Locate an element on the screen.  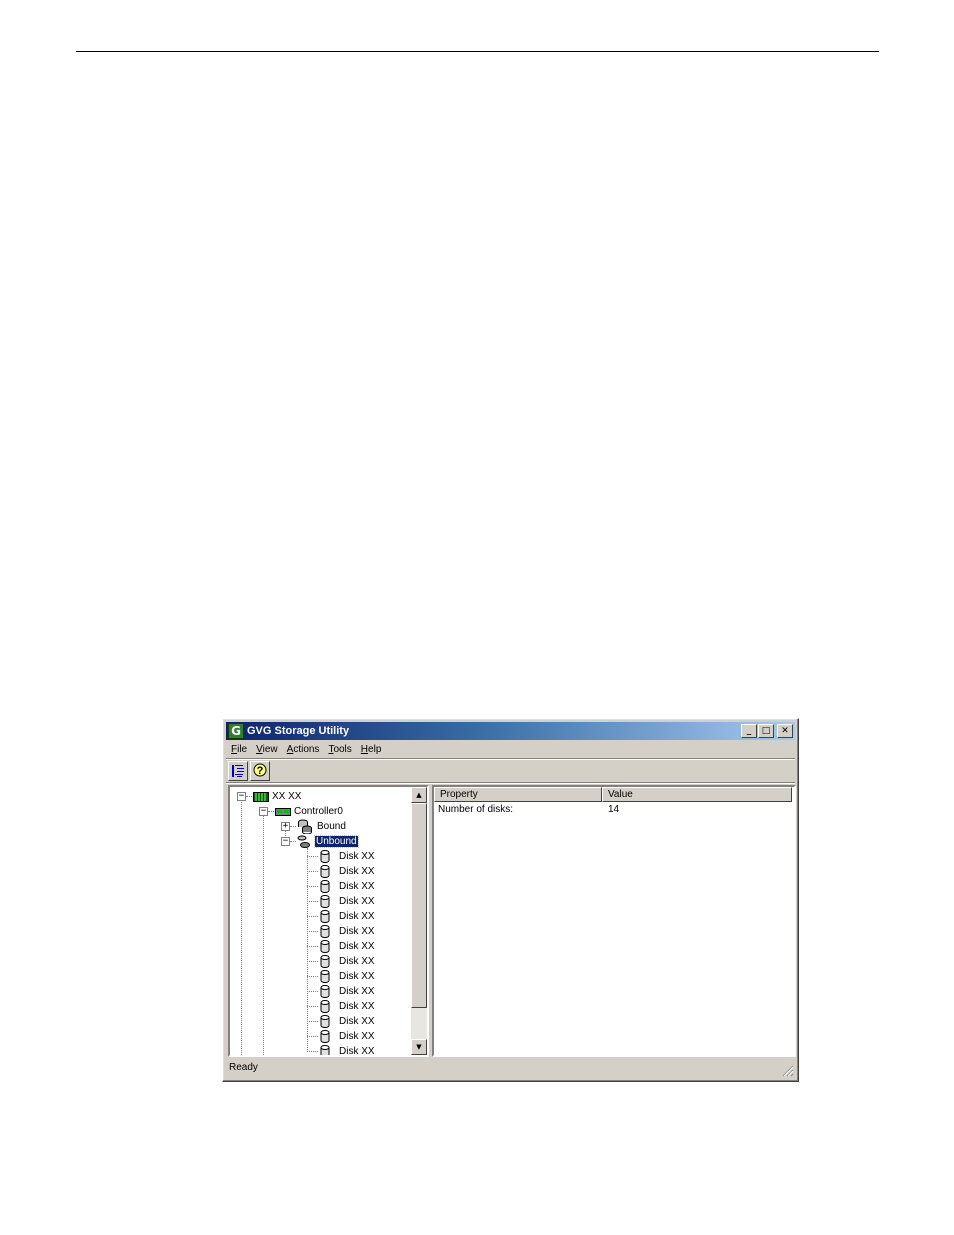
tree-node-bound: Bound is located at coordinates (321, 826).